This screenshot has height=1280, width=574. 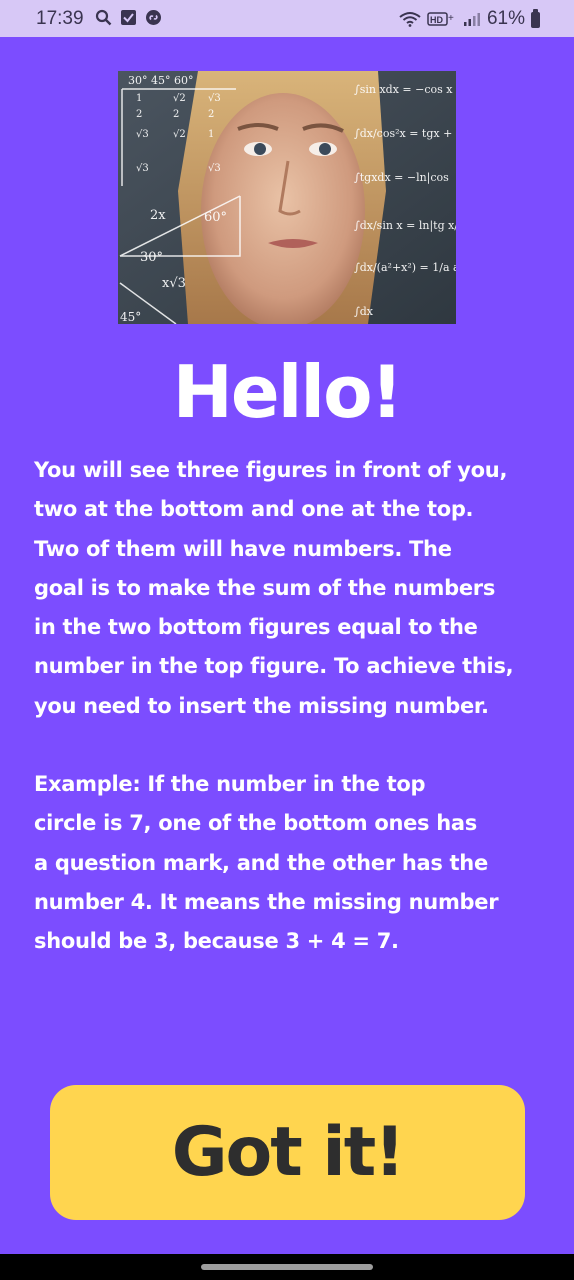 What do you see at coordinates (287, 18) in the screenshot?
I see `status-bar: 17:39 HD + 61%` at bounding box center [287, 18].